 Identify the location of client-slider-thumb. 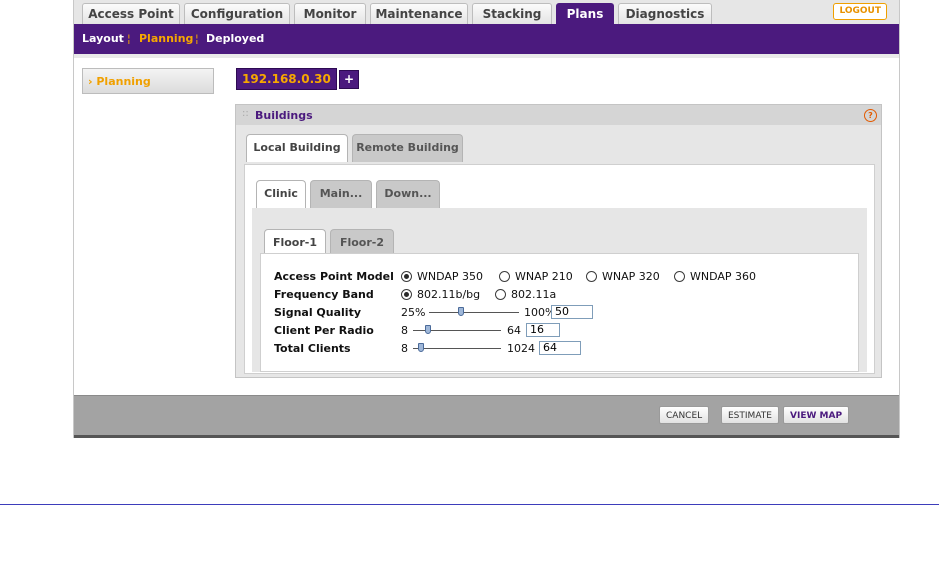
(428, 329).